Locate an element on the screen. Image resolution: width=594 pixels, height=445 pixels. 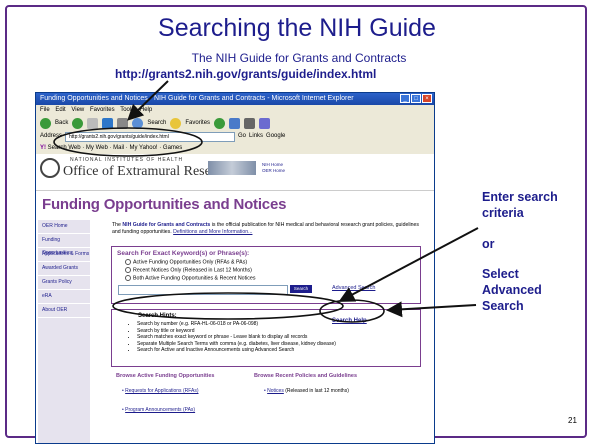
favorites-button: Favorites is located at coordinates (197, 123).